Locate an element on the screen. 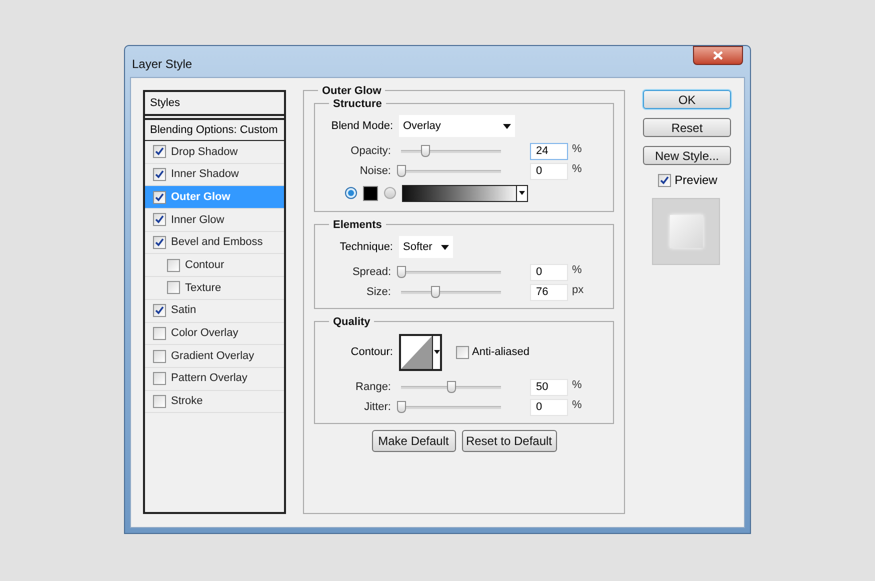 The image size is (875, 581). style-label: Bevel and Emboss is located at coordinates (217, 242).